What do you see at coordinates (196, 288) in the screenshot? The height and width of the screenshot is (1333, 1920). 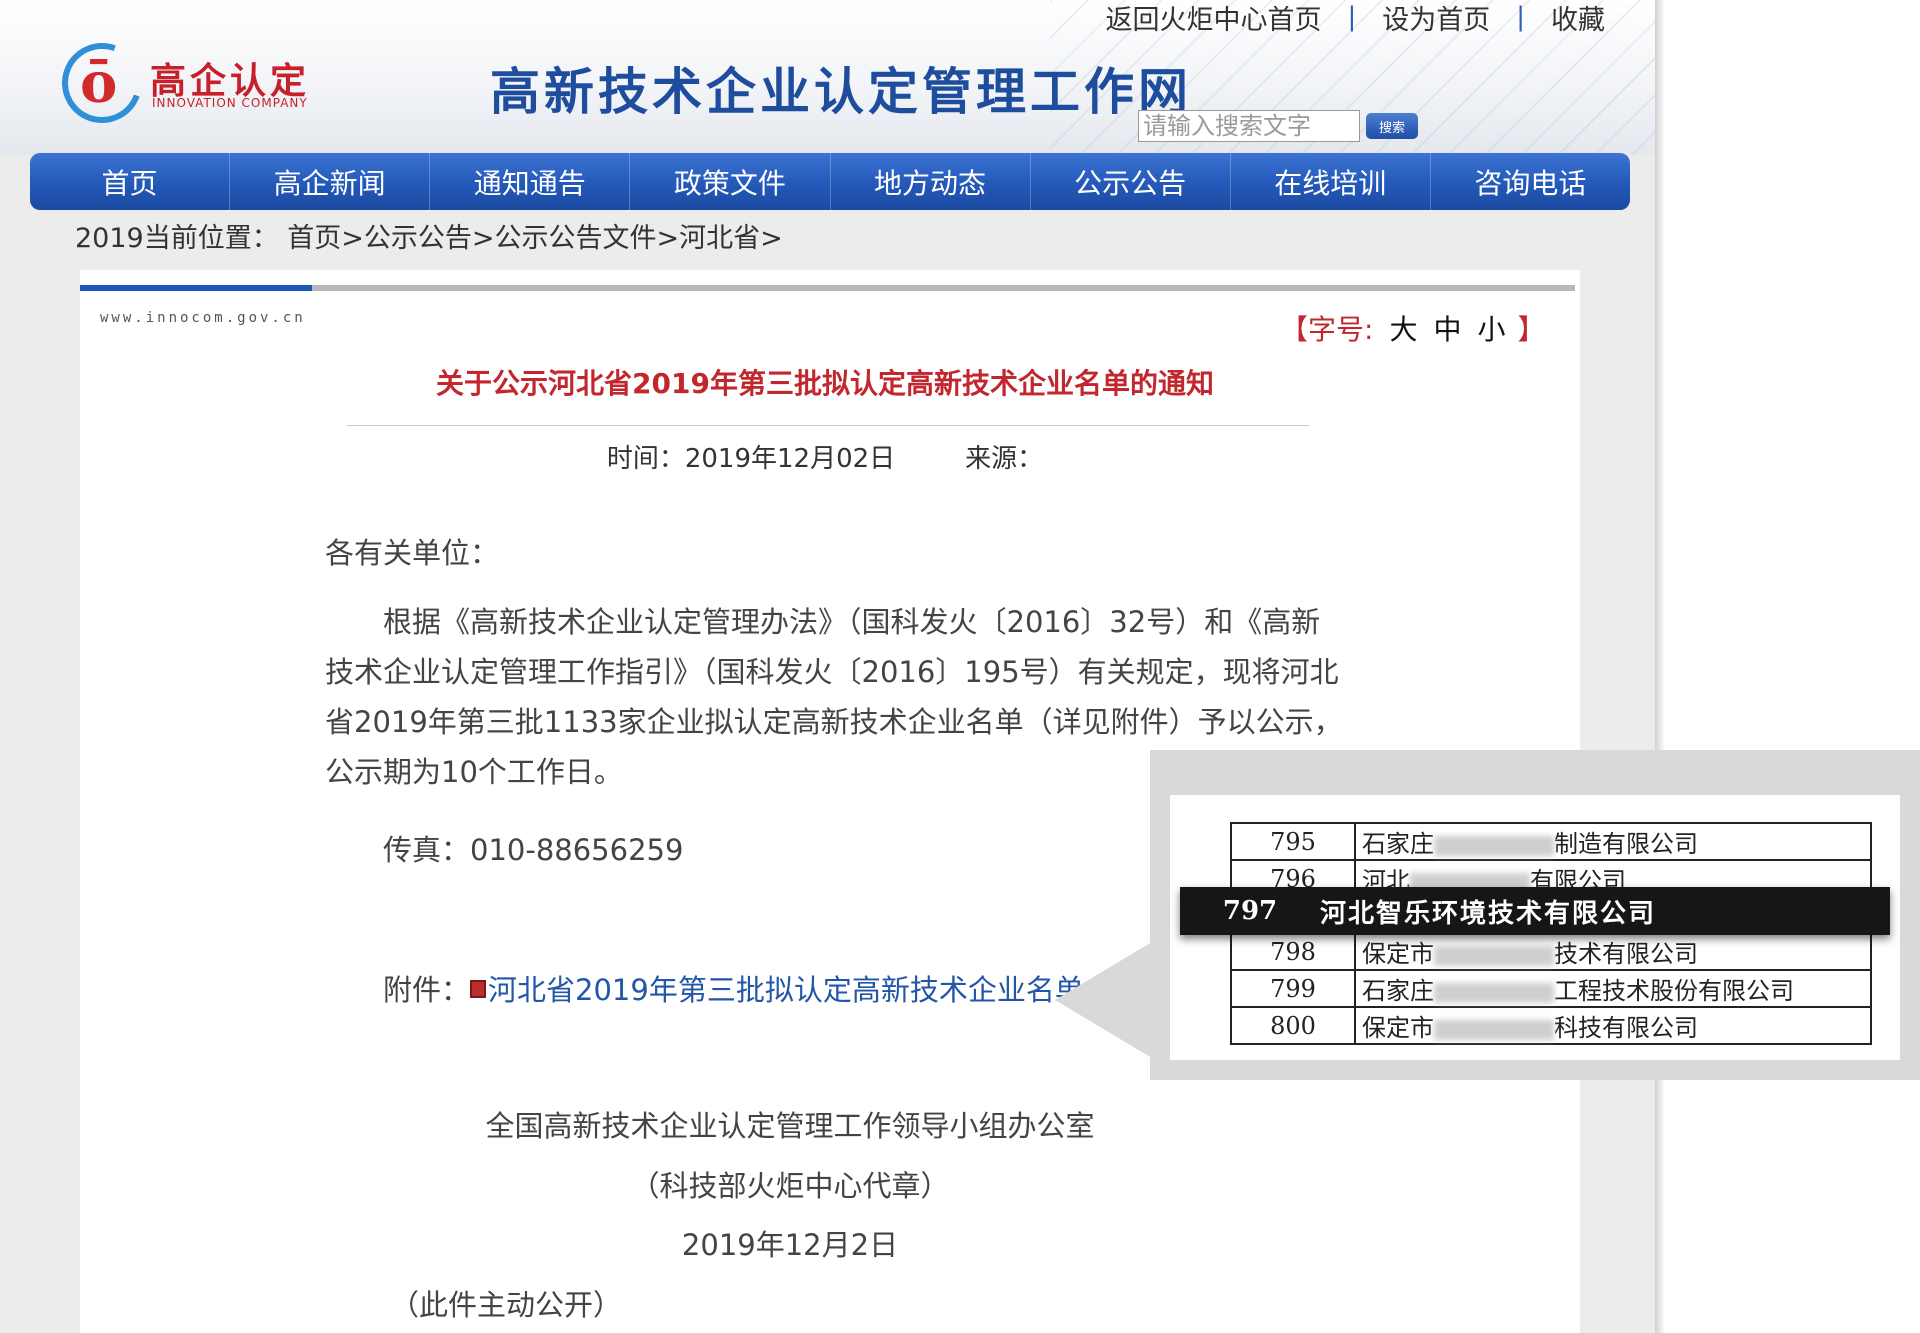 I see `tab-bar-active` at bounding box center [196, 288].